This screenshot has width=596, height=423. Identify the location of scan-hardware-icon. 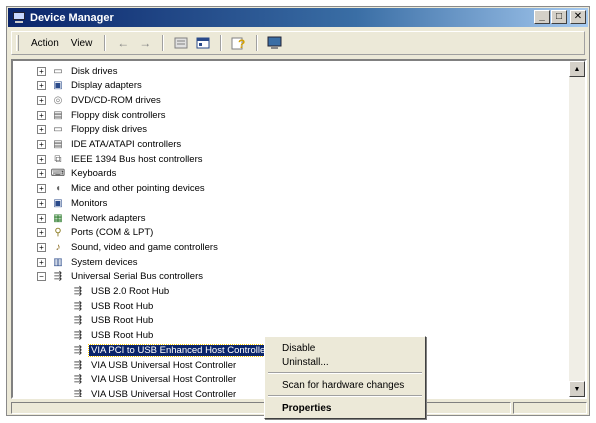
(274, 42).